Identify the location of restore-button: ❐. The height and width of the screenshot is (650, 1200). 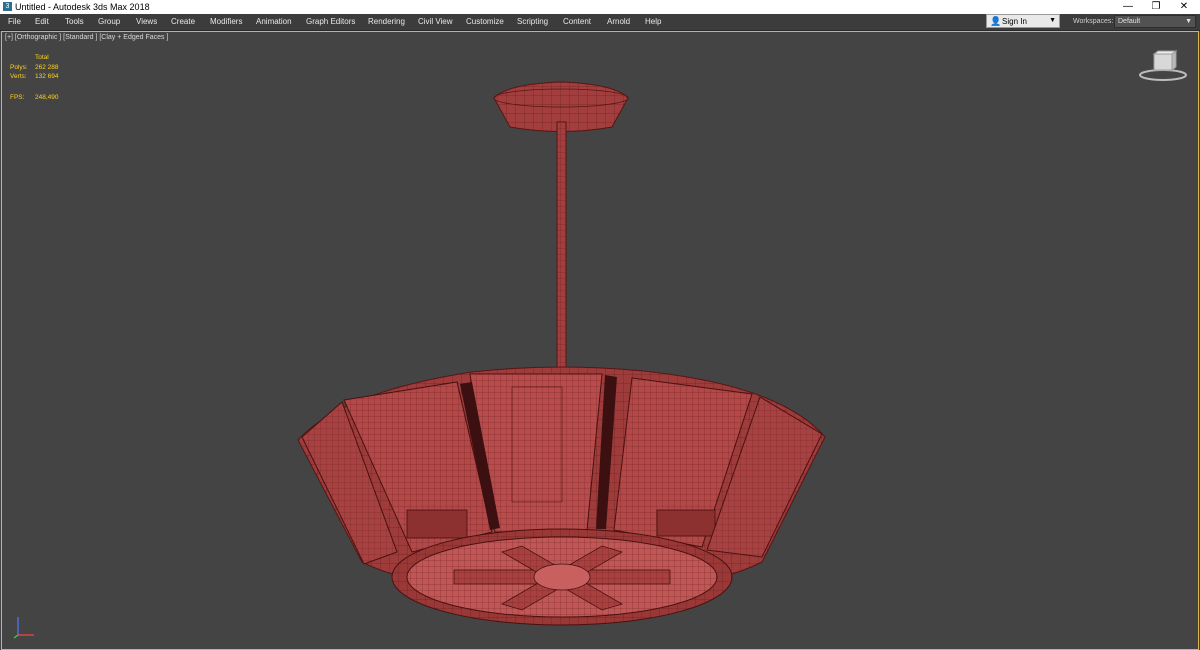
(1156, 7).